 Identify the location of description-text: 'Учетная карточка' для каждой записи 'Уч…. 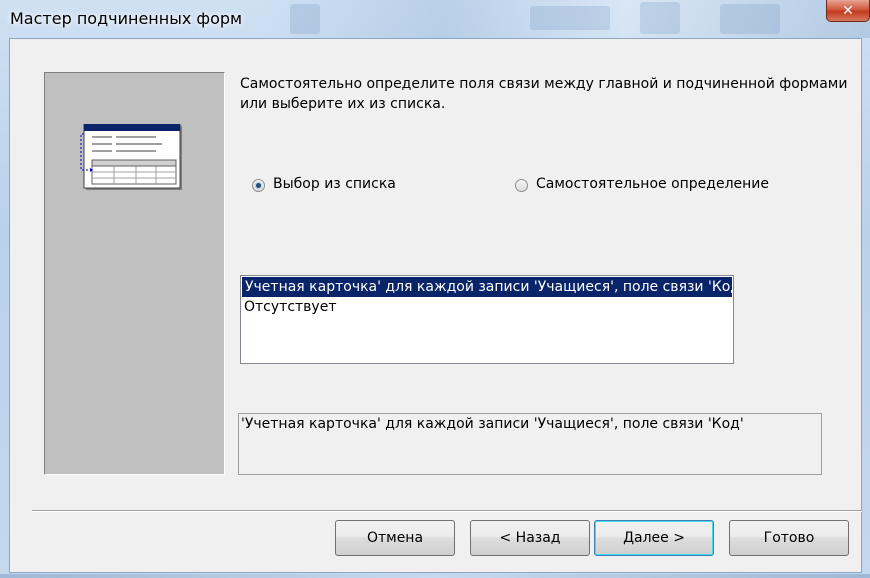
(492, 424).